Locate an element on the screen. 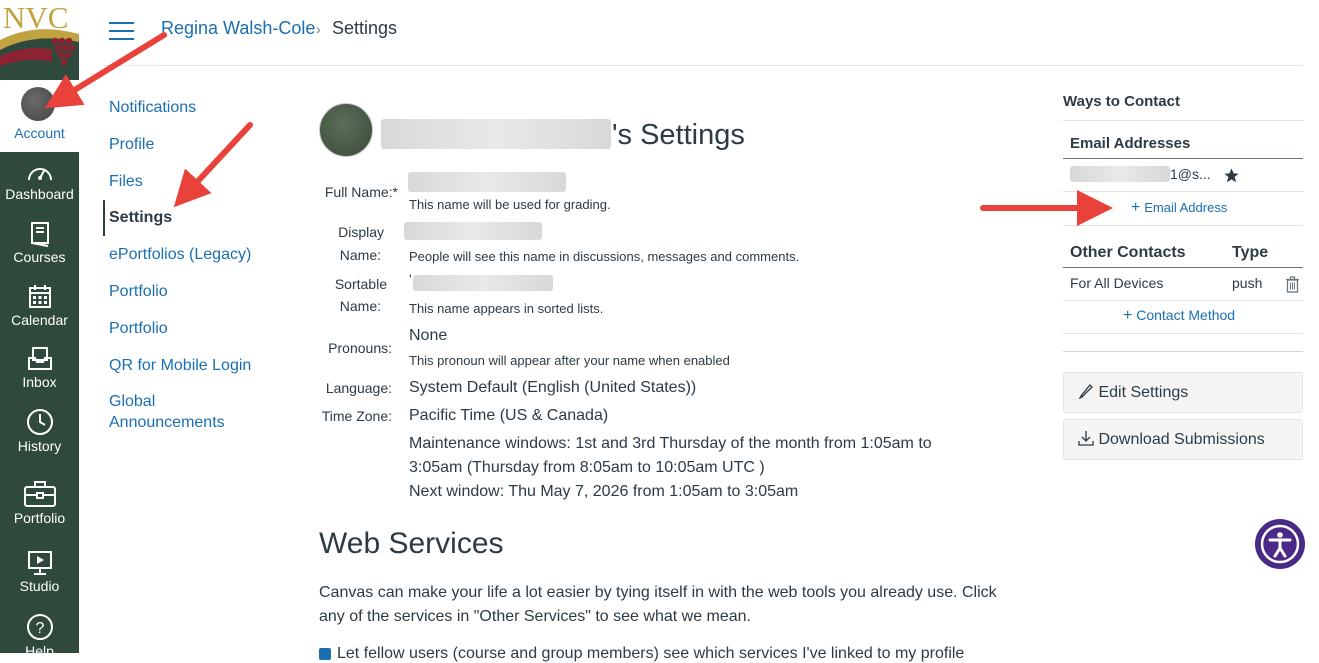 The image size is (1319, 663). add-contact-method-link: + Contact Method is located at coordinates (1179, 316).